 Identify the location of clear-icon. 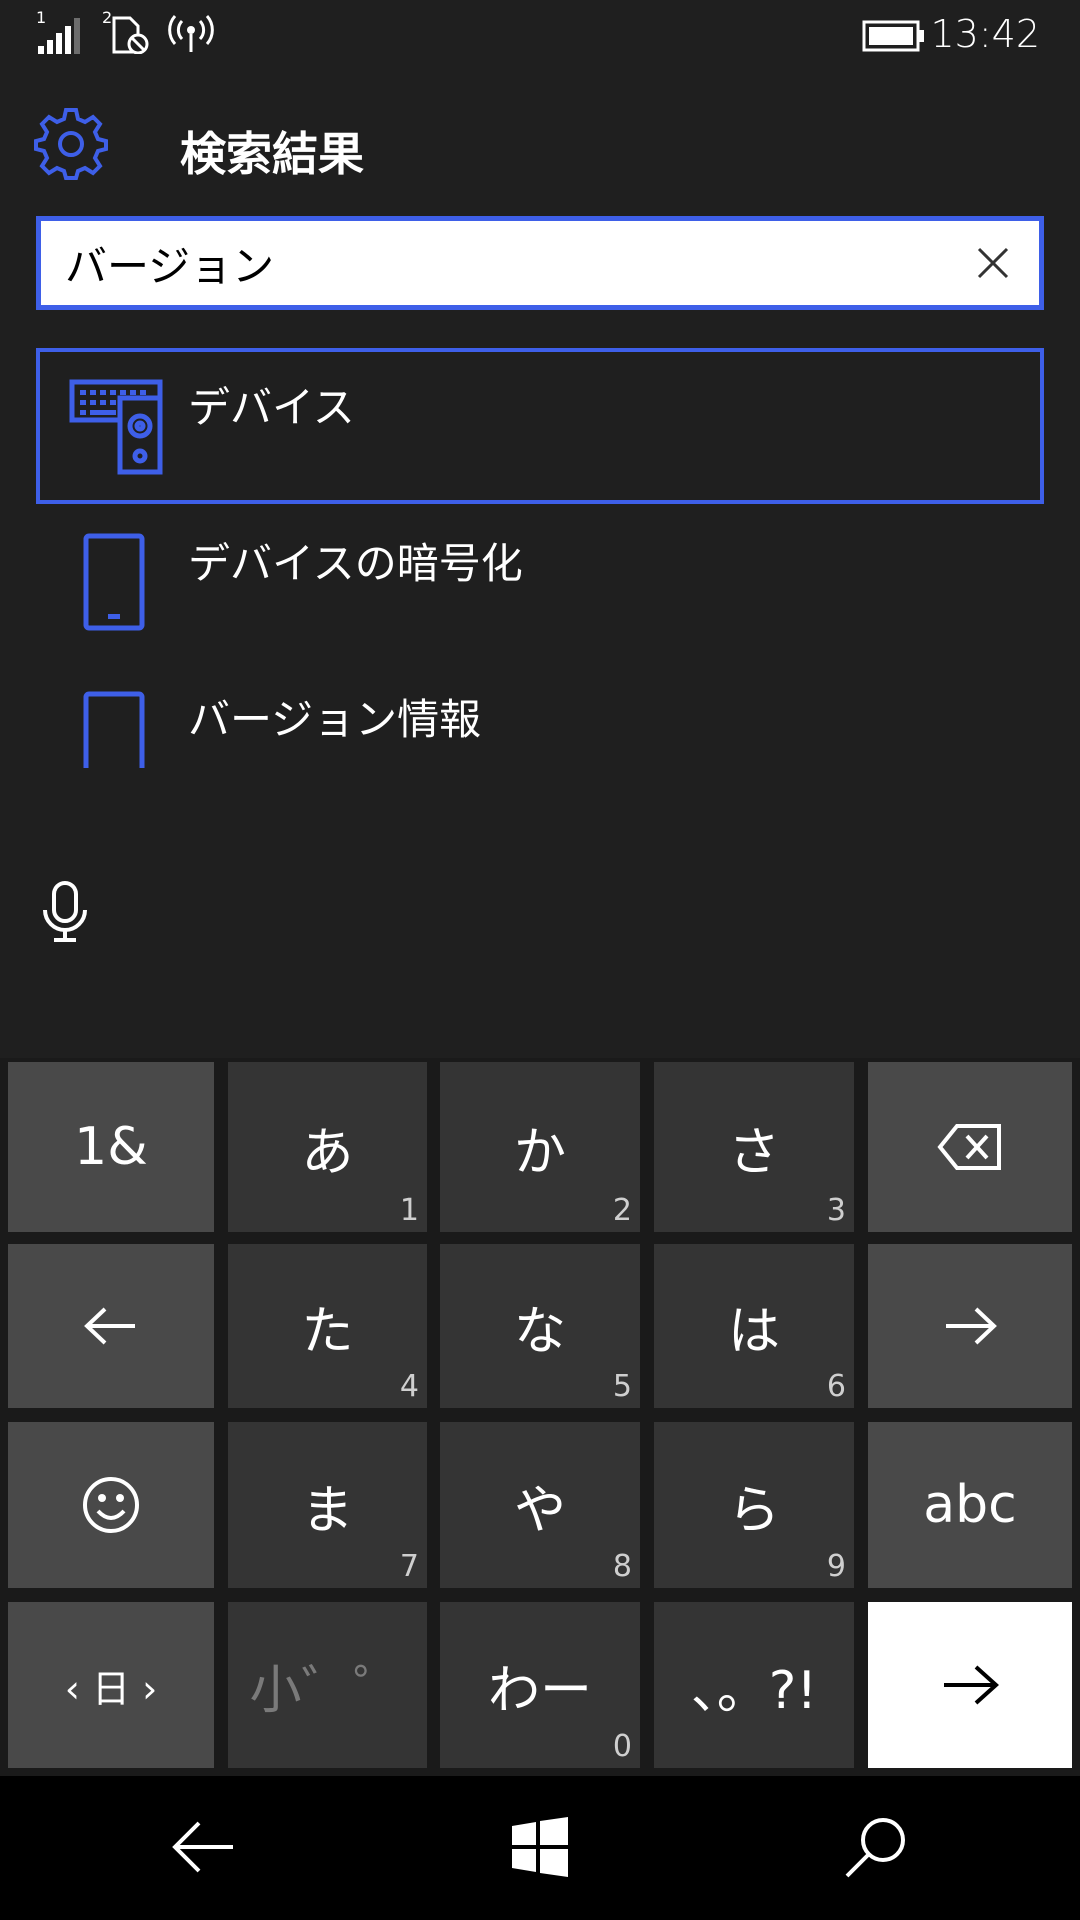
(993, 263).